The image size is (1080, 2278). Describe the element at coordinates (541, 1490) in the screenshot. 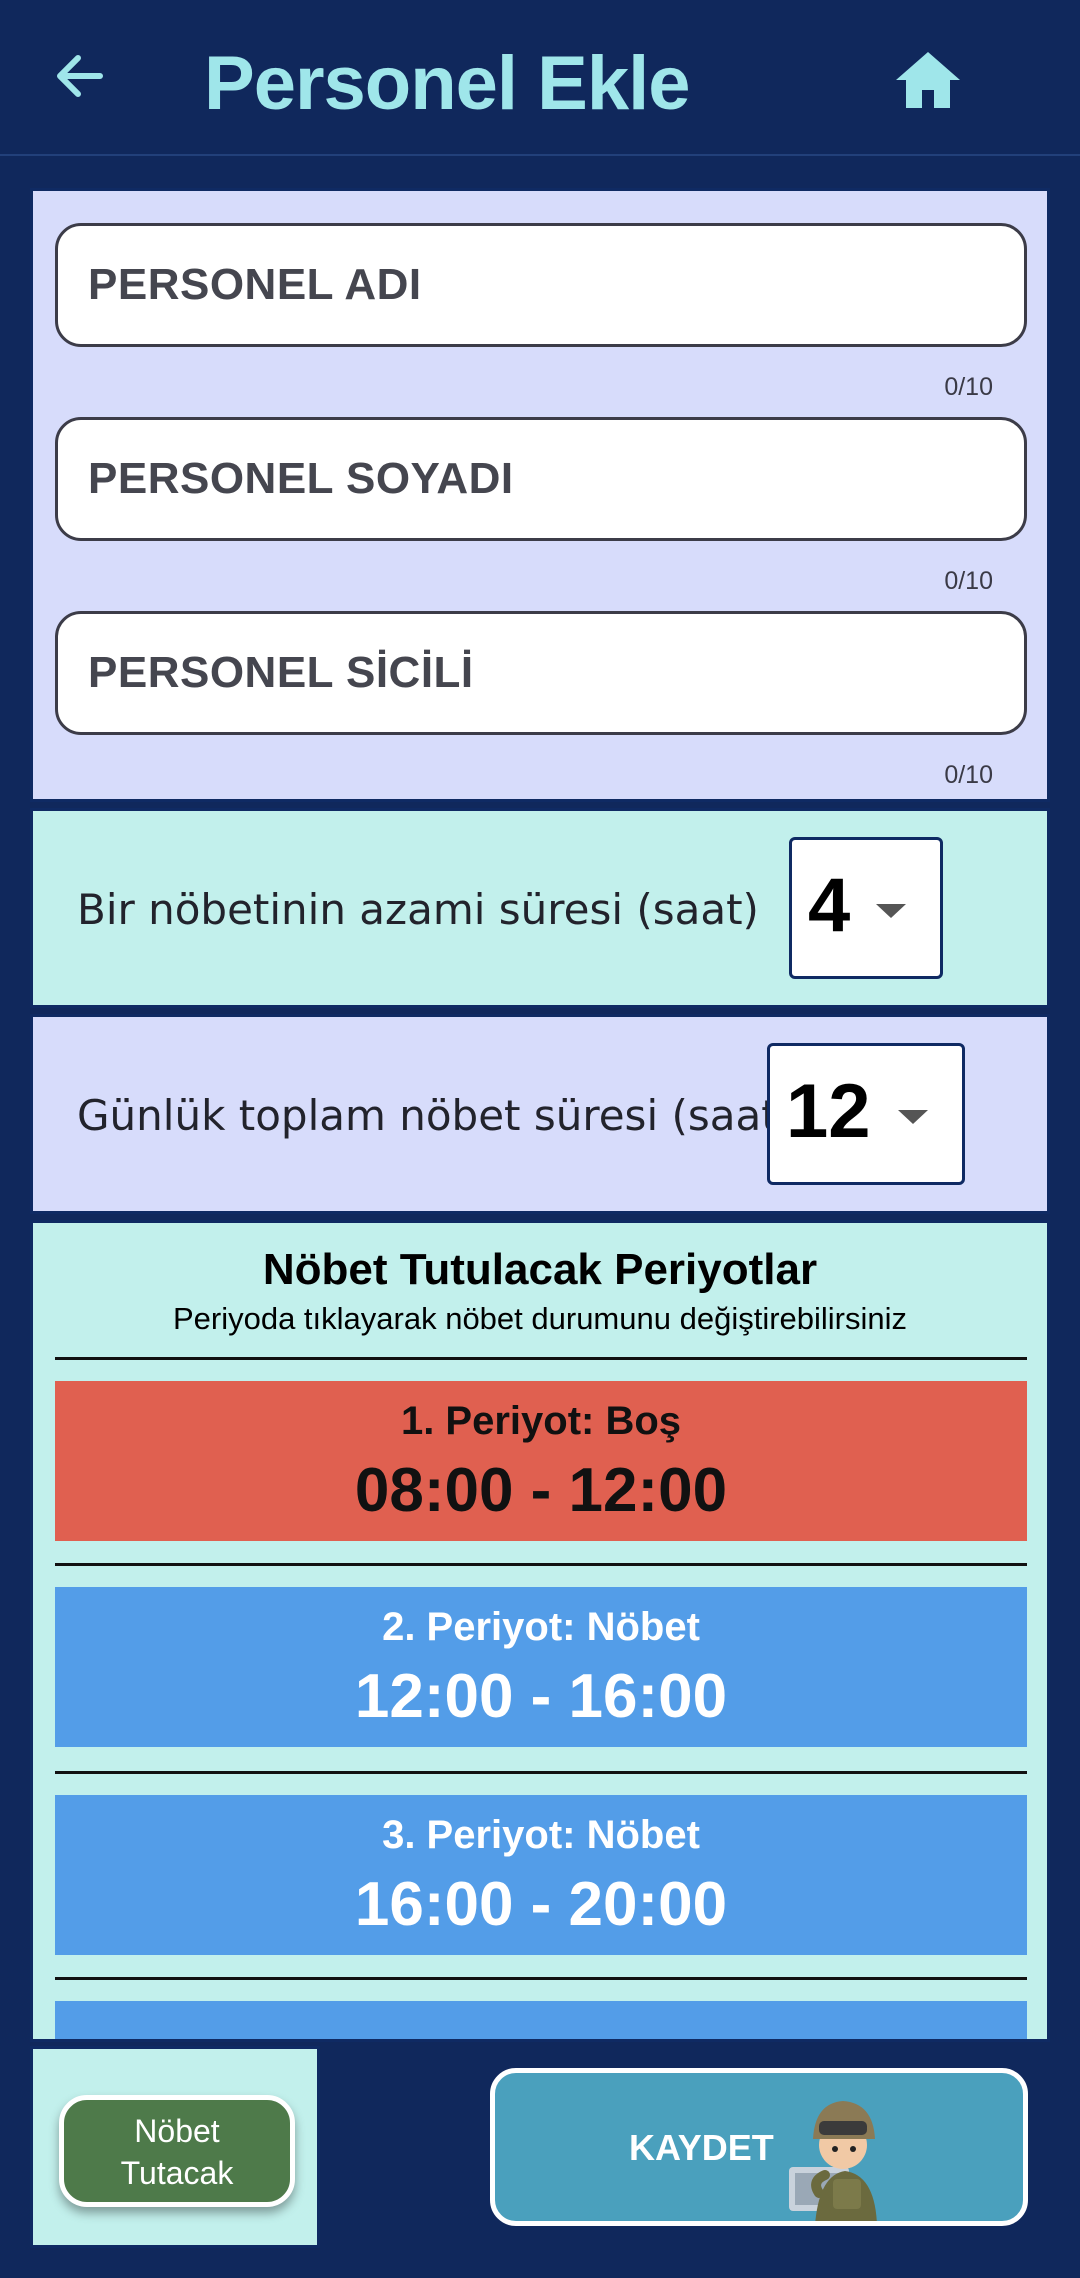

I see `period-time: 08:00 - 12:00` at that location.